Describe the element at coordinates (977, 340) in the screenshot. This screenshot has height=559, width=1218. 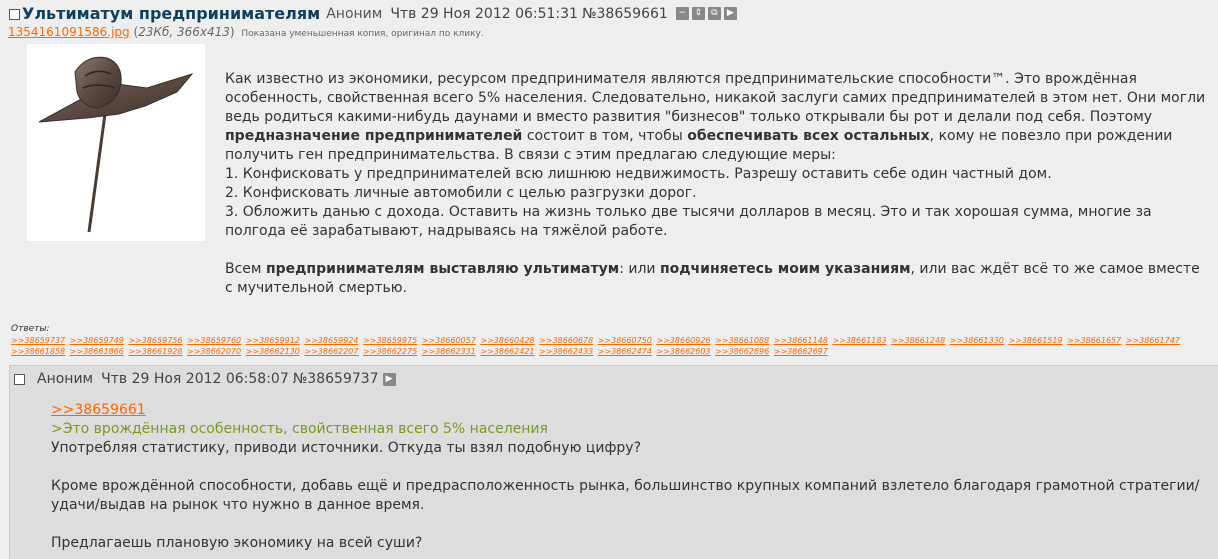
I see `reply-link: >>38661330` at that location.